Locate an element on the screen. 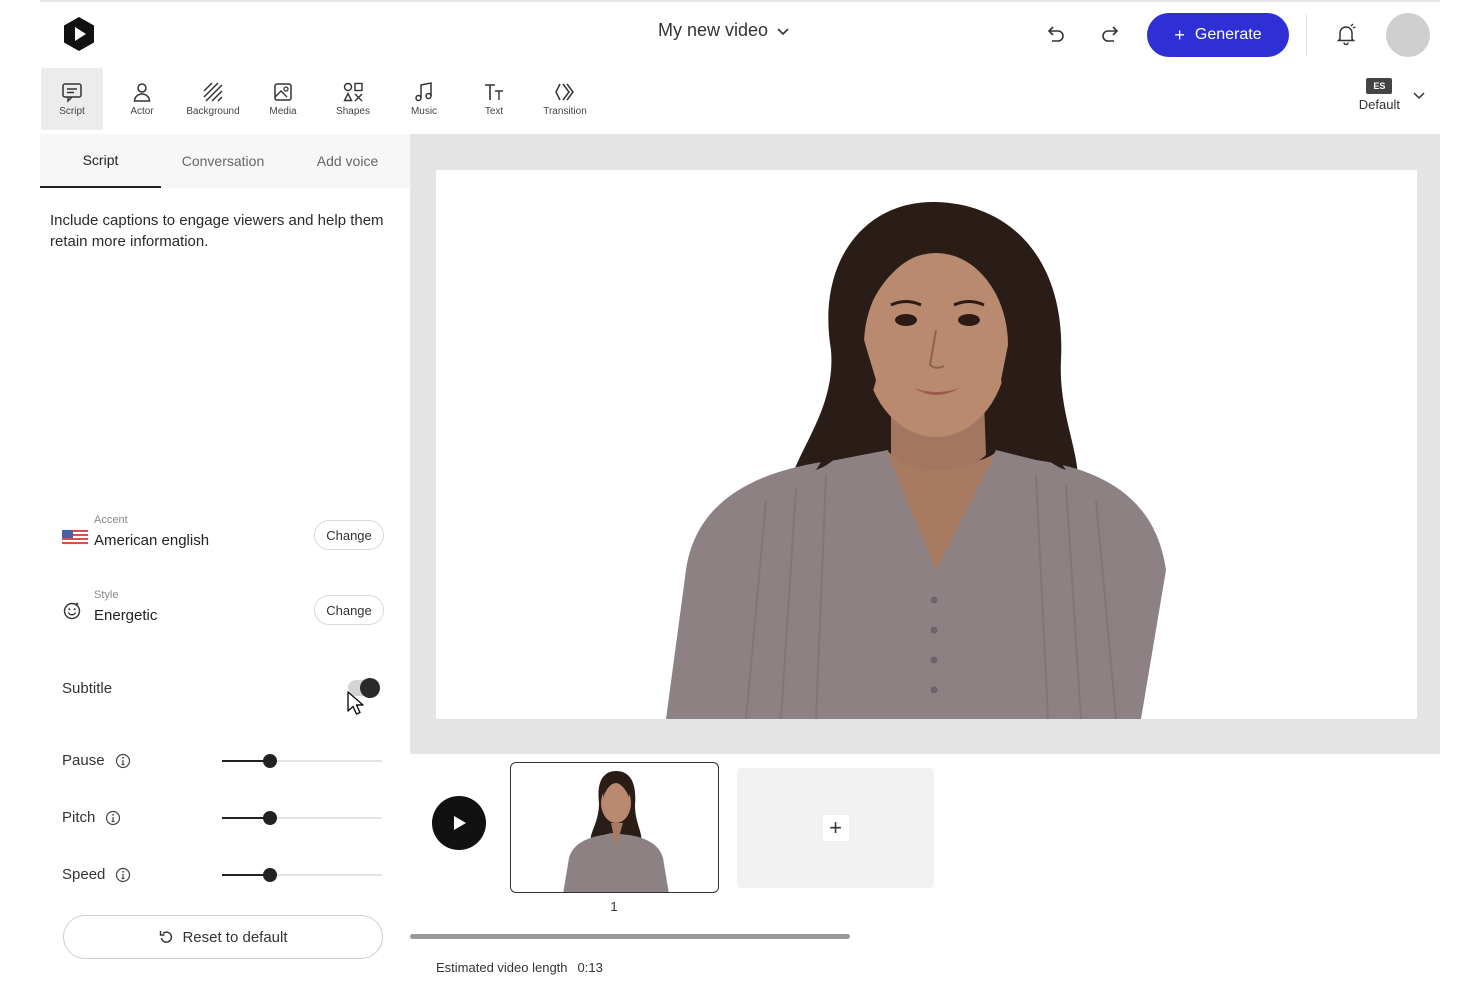  change-accent-button: Change is located at coordinates (349, 535).